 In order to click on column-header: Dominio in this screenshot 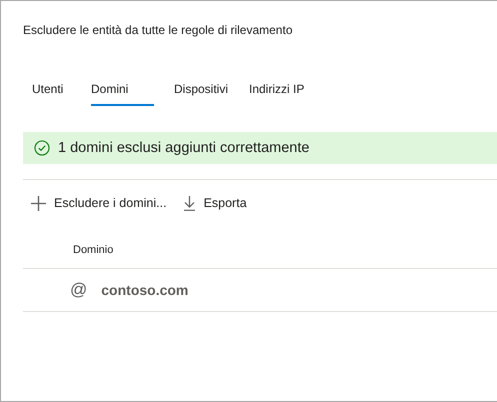, I will do `click(93, 250)`.